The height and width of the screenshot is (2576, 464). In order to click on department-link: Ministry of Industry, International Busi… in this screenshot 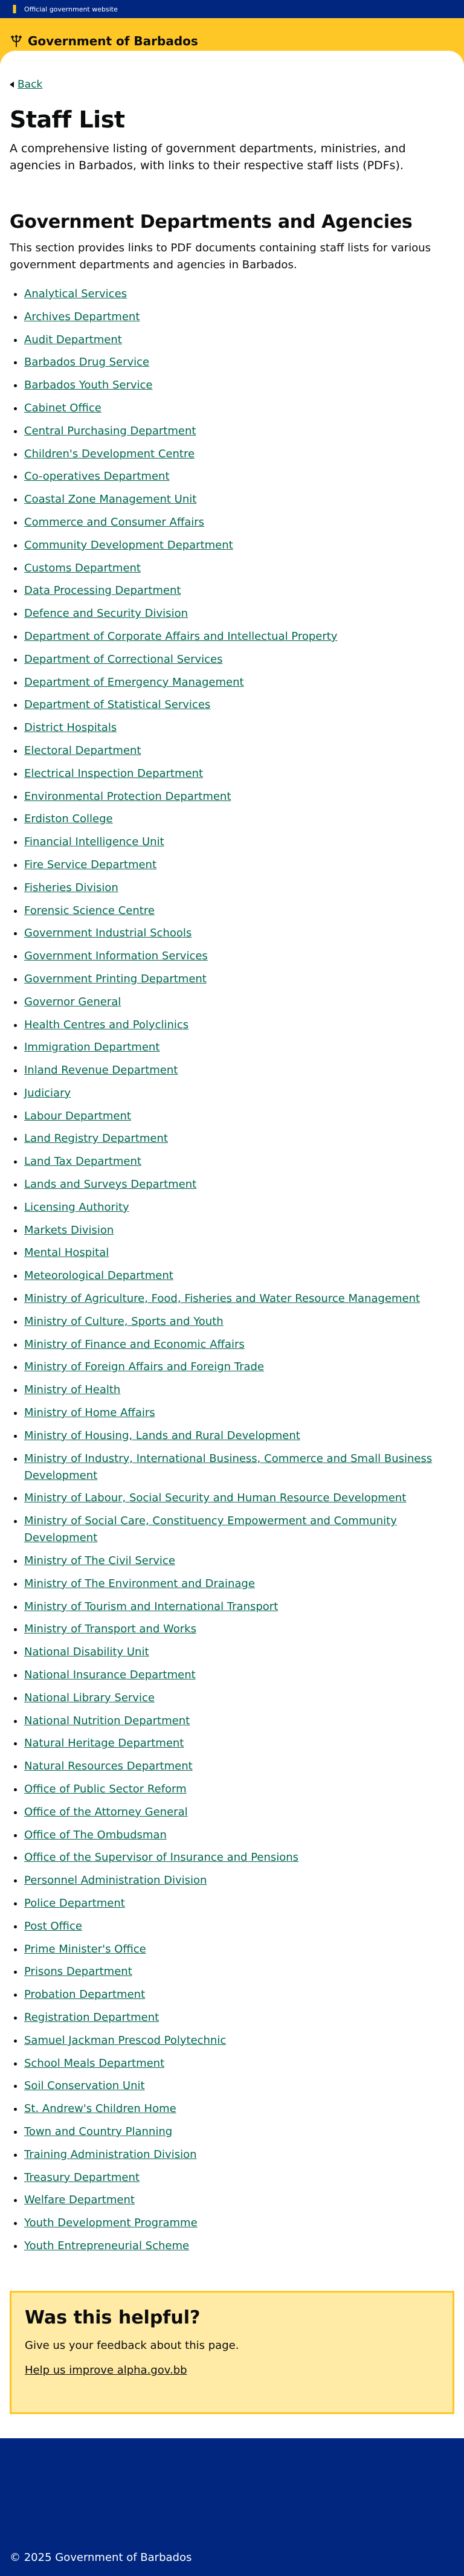, I will do `click(228, 1467)`.